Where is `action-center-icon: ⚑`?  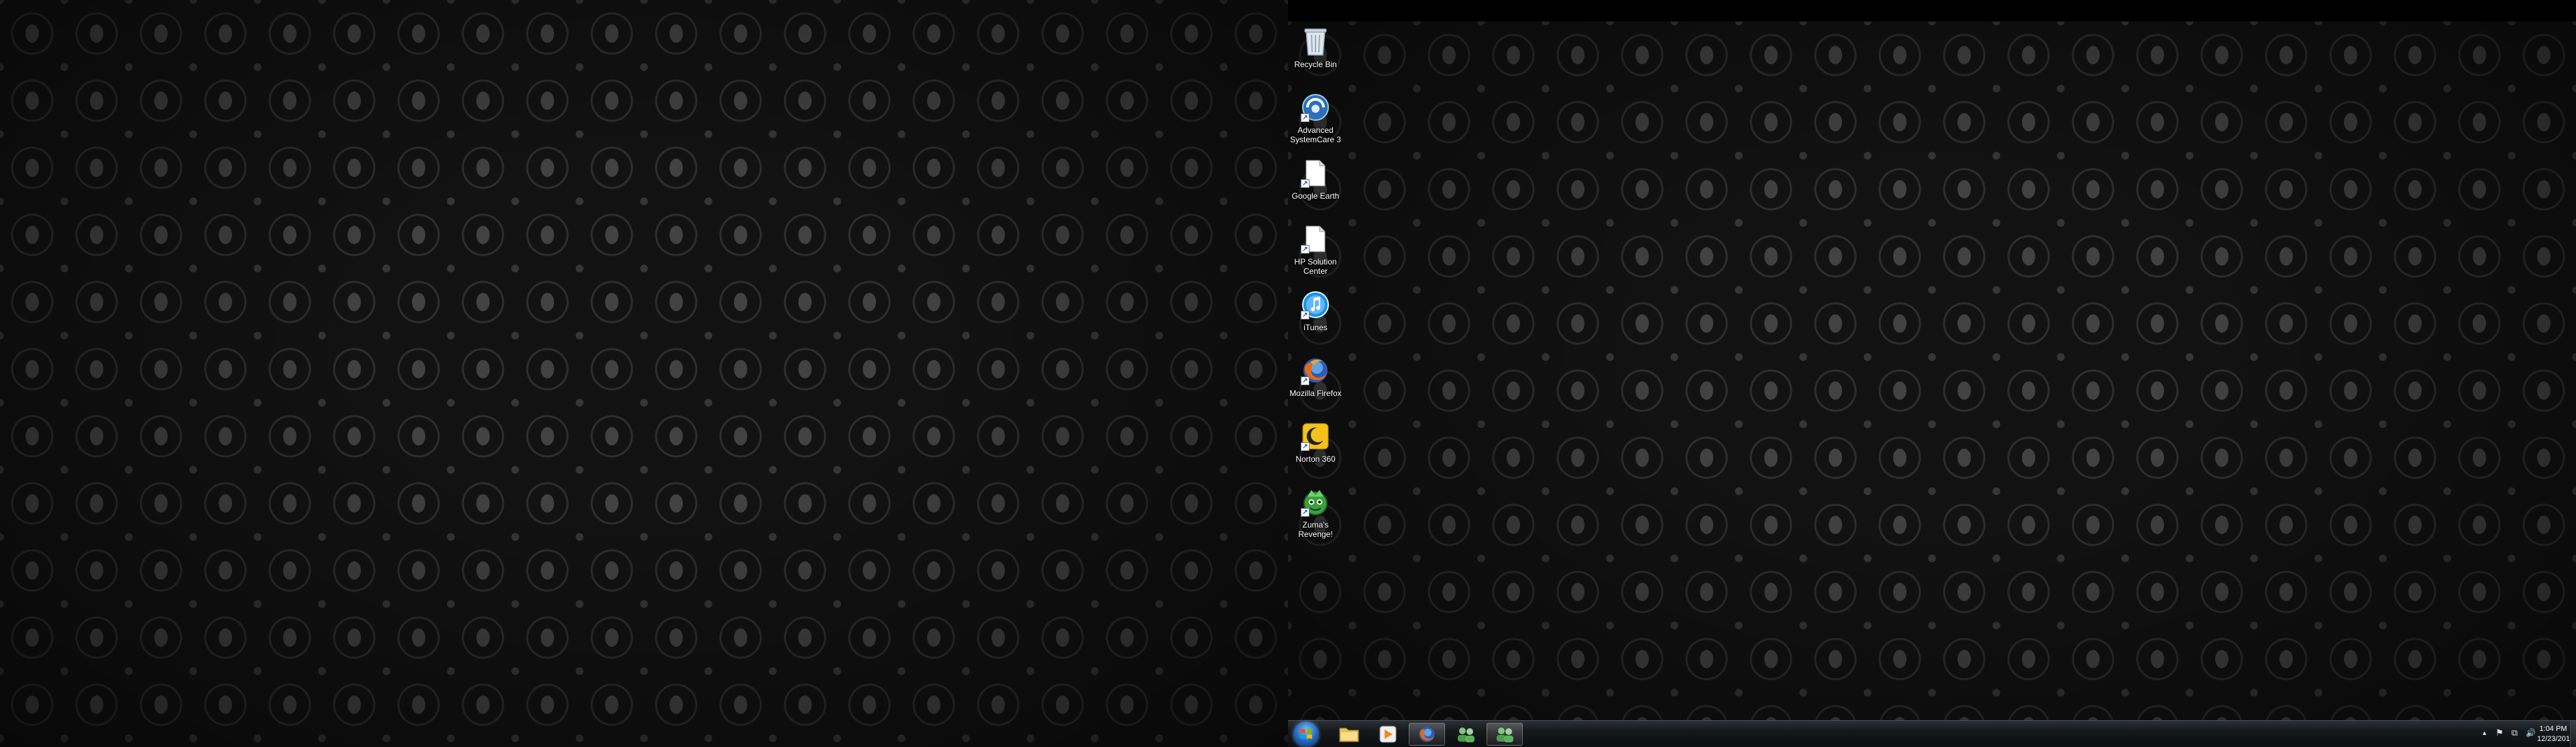
action-center-icon: ⚑ is located at coordinates (2500, 733).